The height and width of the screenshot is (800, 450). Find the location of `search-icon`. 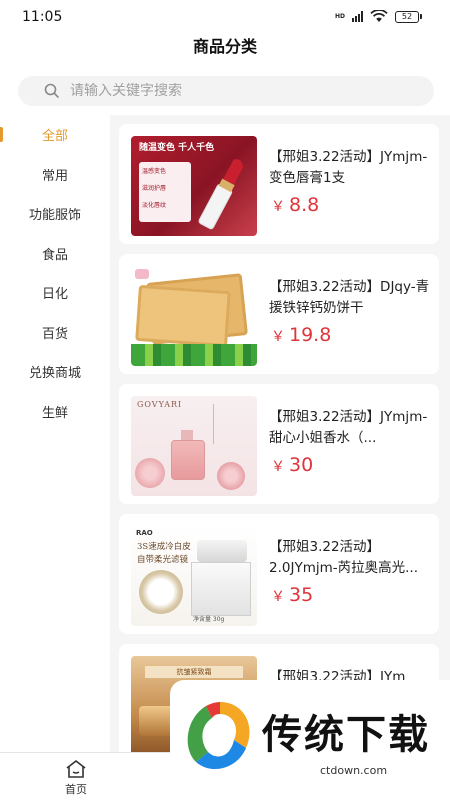

search-icon is located at coordinates (51, 90).